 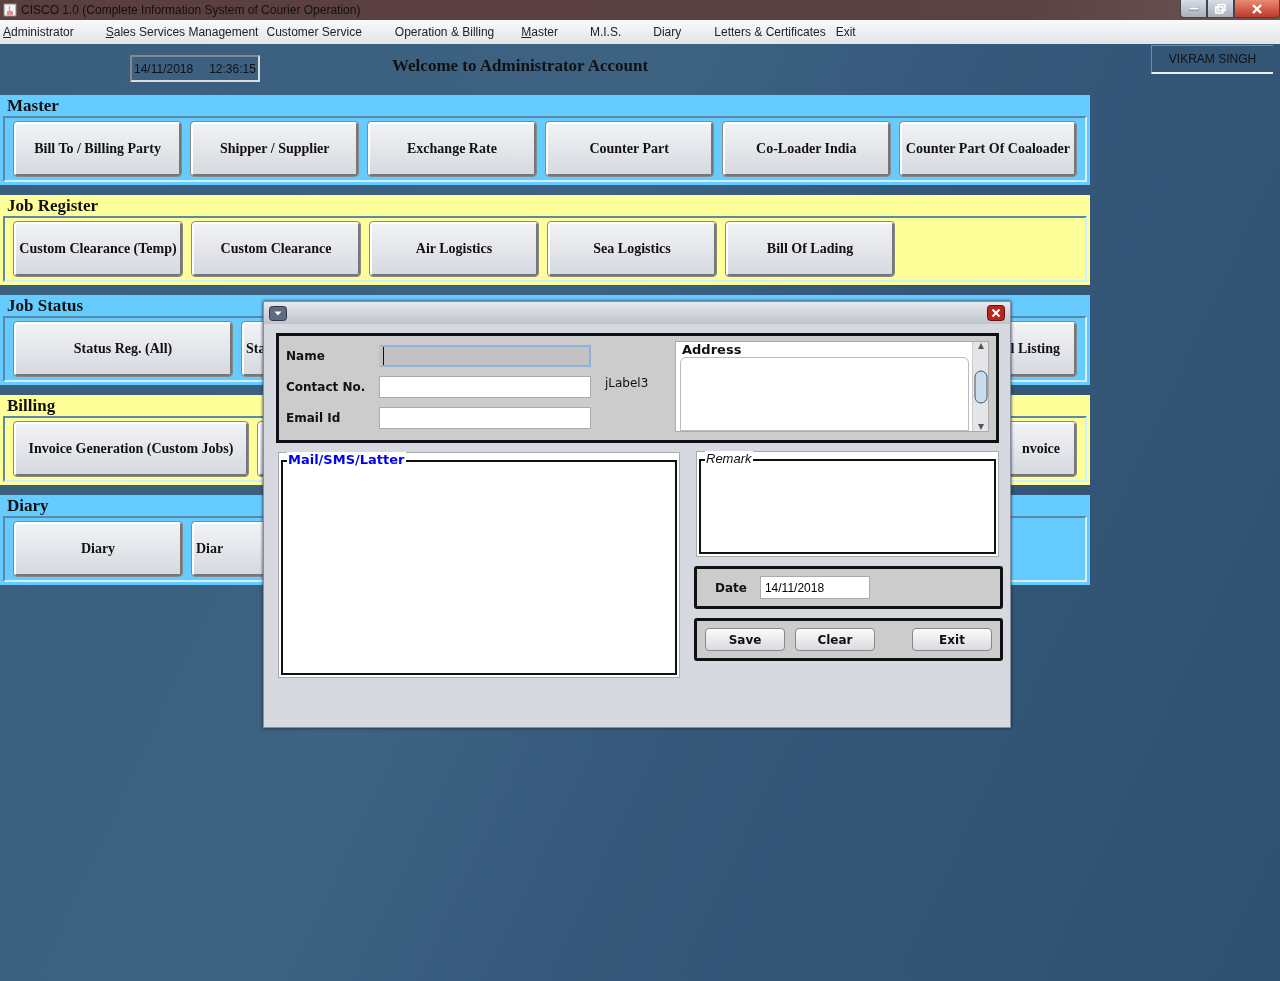 What do you see at coordinates (314, 32) in the screenshot?
I see `menu-item: Customer Service` at bounding box center [314, 32].